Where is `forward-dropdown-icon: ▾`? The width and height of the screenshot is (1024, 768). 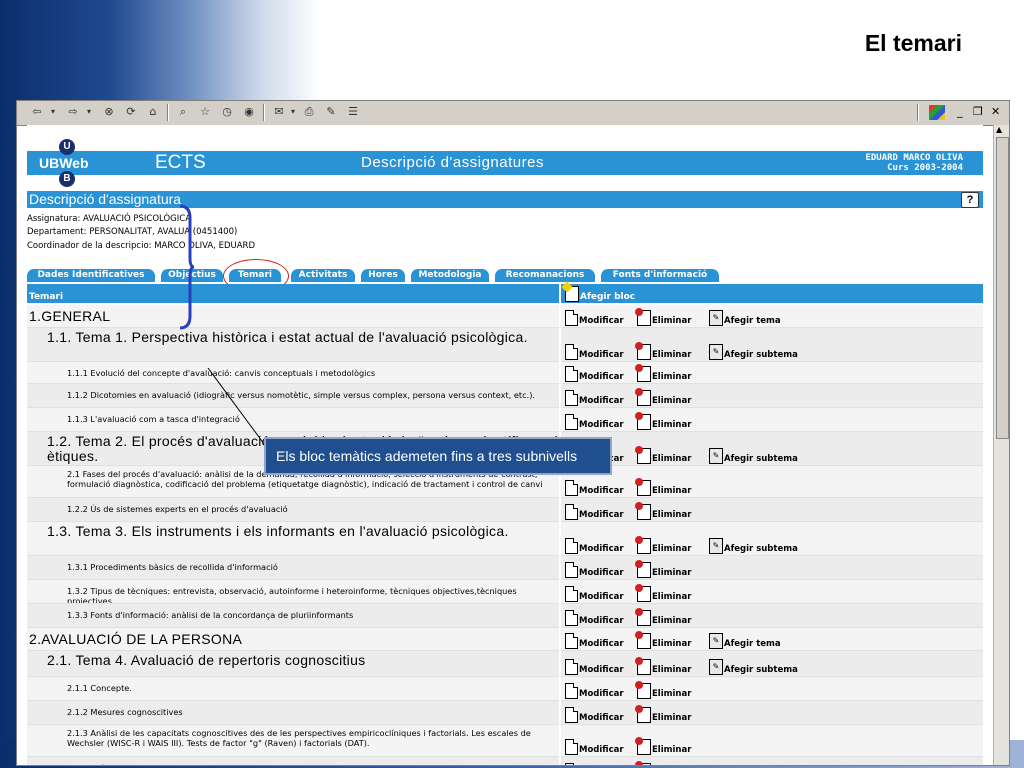 forward-dropdown-icon: ▾ is located at coordinates (89, 112).